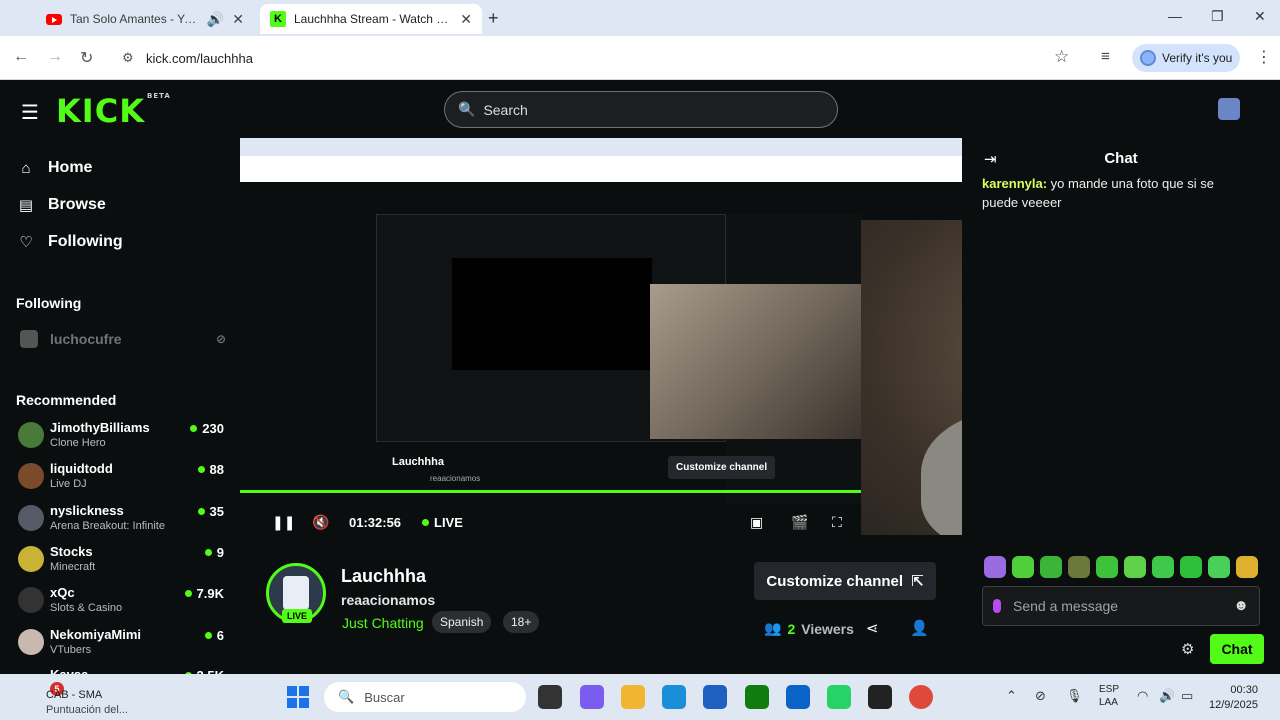 The height and width of the screenshot is (720, 1280). Describe the element at coordinates (81, 468) in the screenshot. I see `channel-name: liquidtodd` at that location.